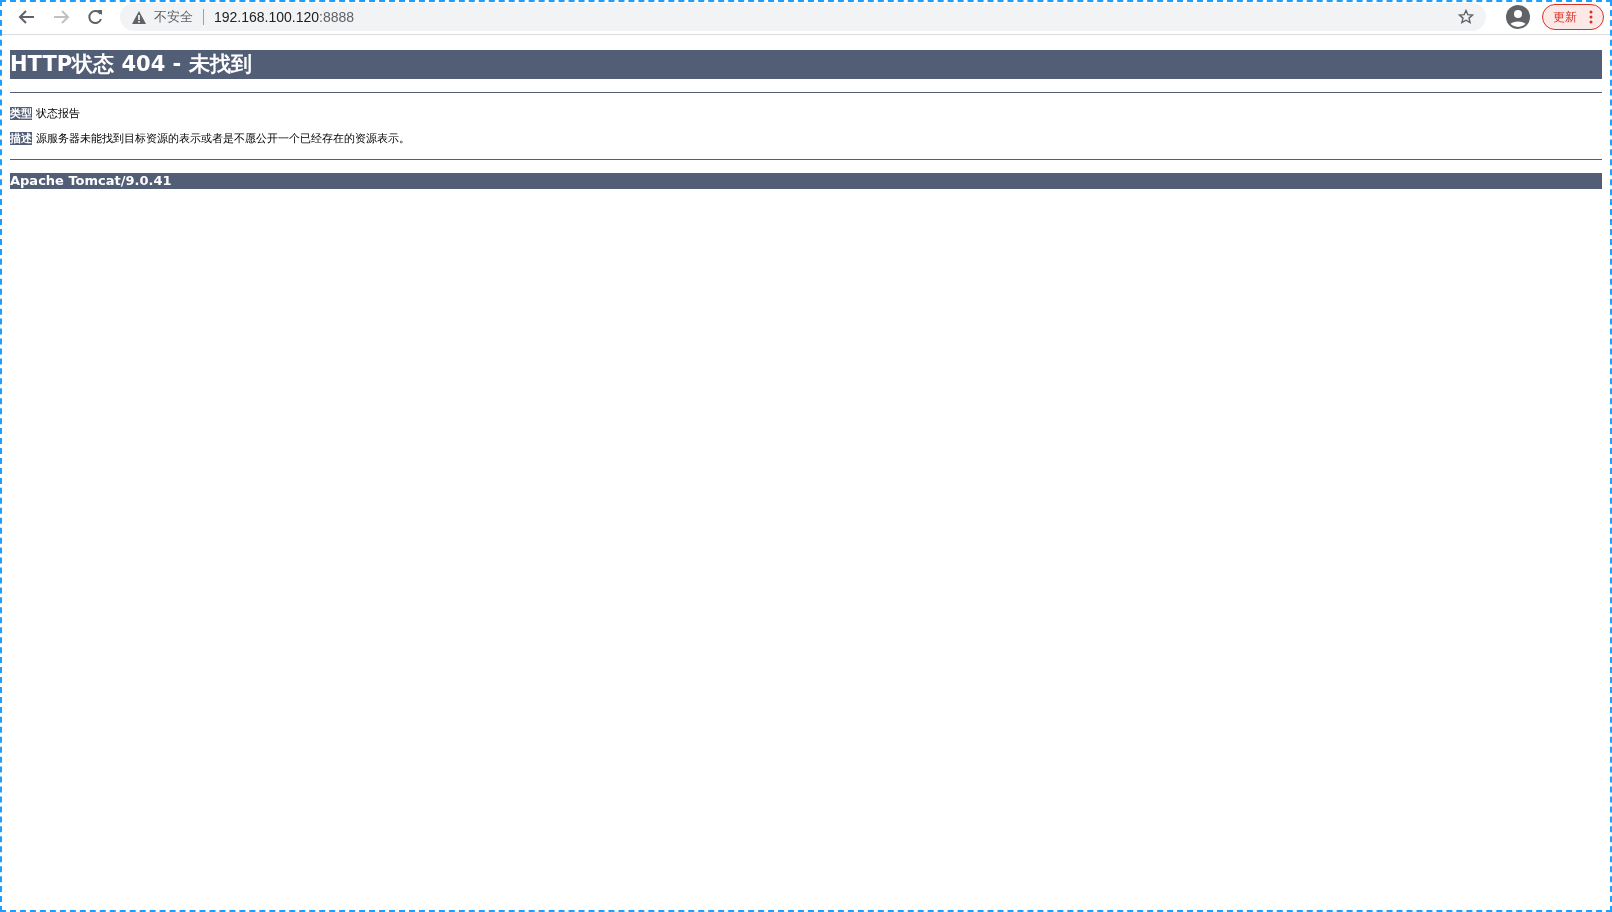  What do you see at coordinates (1518, 17) in the screenshot?
I see `profile-icon` at bounding box center [1518, 17].